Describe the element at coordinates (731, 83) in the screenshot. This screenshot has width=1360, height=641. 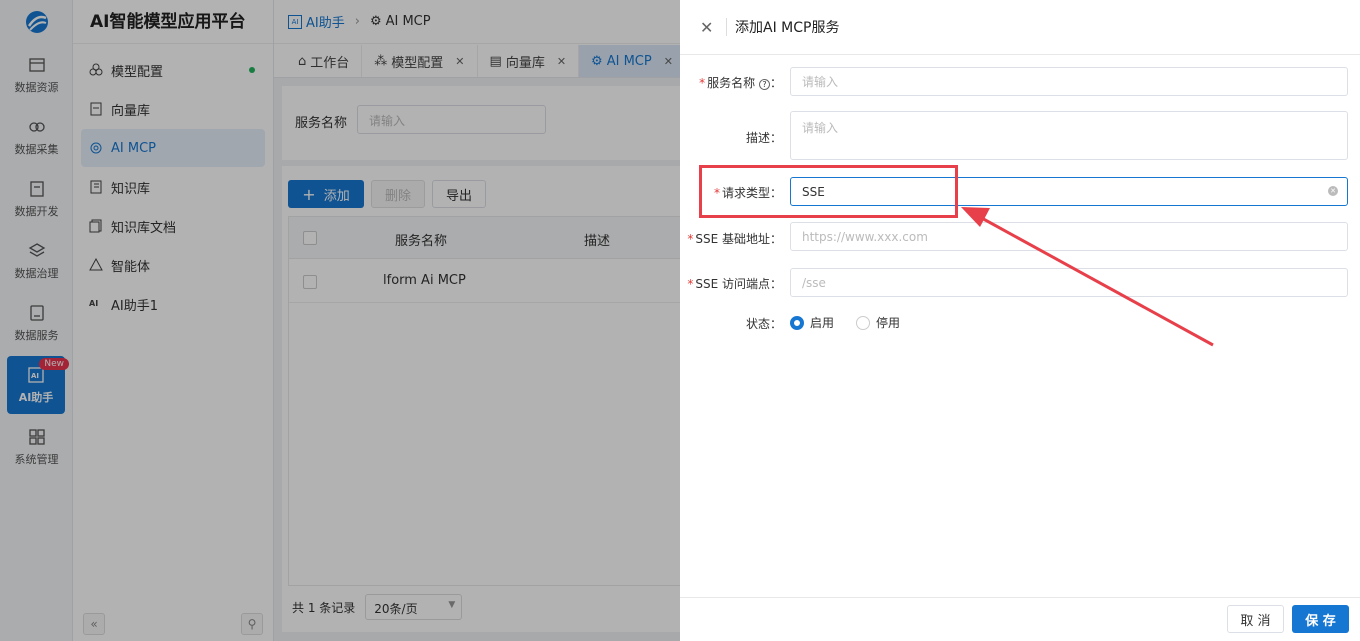
I see `label-text: 服务名称` at that location.